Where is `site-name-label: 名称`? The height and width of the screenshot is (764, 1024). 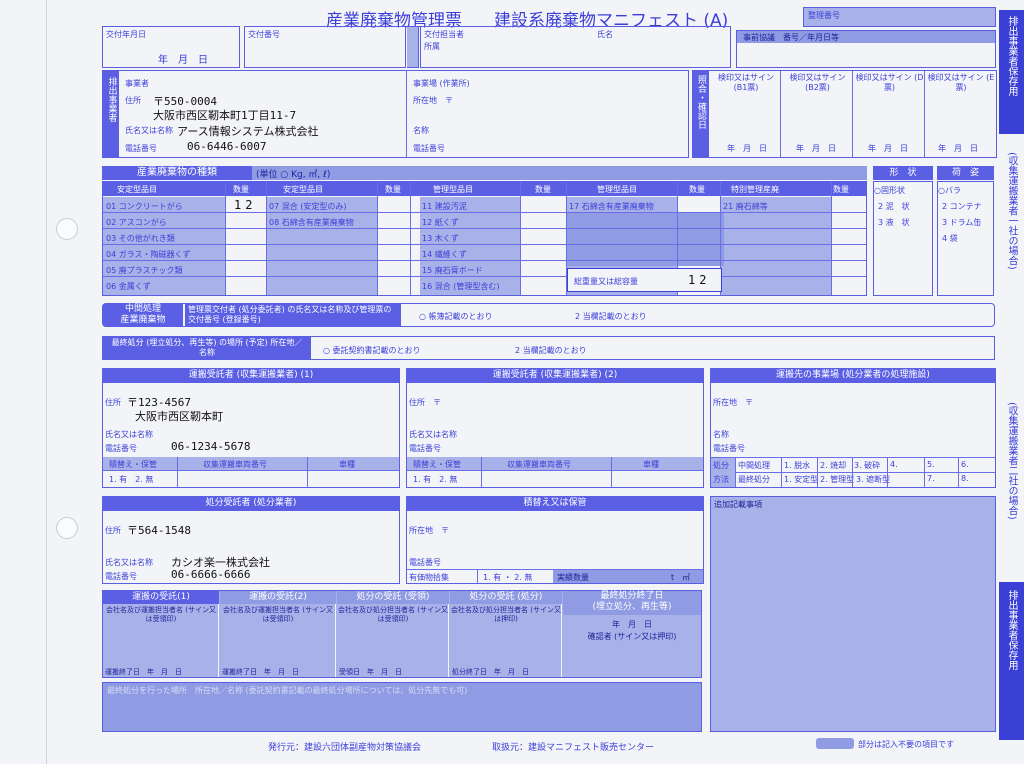 site-name-label: 名称 is located at coordinates (421, 130).